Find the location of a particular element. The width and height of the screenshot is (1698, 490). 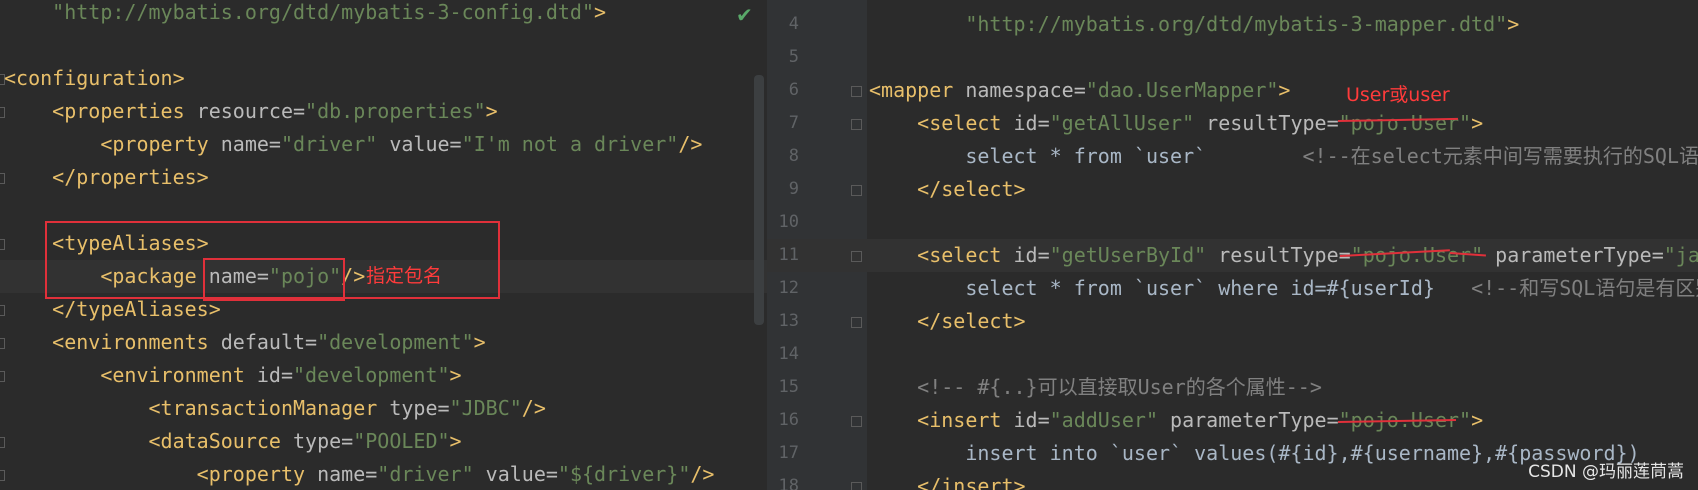

code-line: 14 is located at coordinates (1232, 354).